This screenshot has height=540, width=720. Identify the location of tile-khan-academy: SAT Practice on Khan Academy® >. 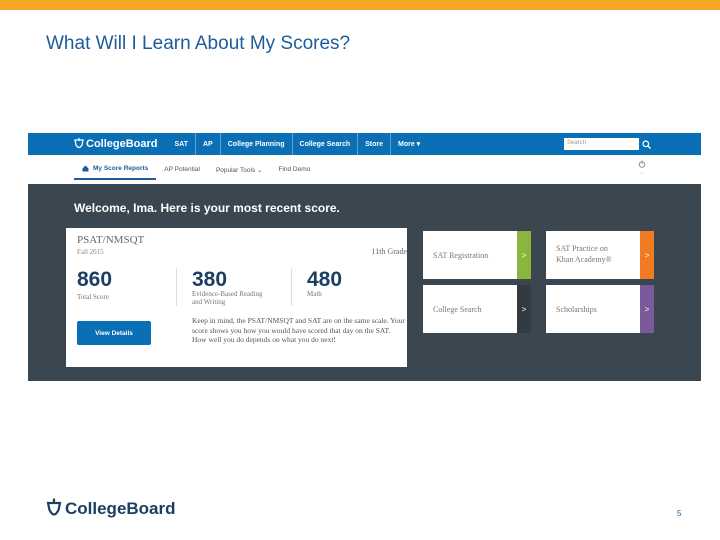
(600, 255).